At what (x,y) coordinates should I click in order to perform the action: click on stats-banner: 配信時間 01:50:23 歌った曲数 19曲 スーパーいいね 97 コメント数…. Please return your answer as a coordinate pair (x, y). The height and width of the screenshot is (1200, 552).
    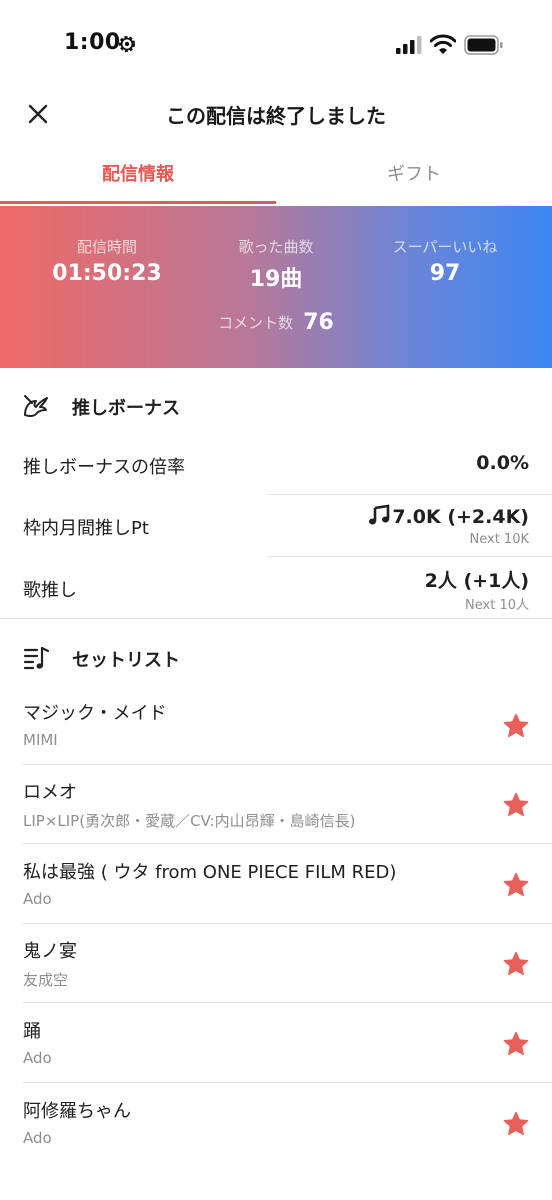
    Looking at the image, I should click on (276, 287).